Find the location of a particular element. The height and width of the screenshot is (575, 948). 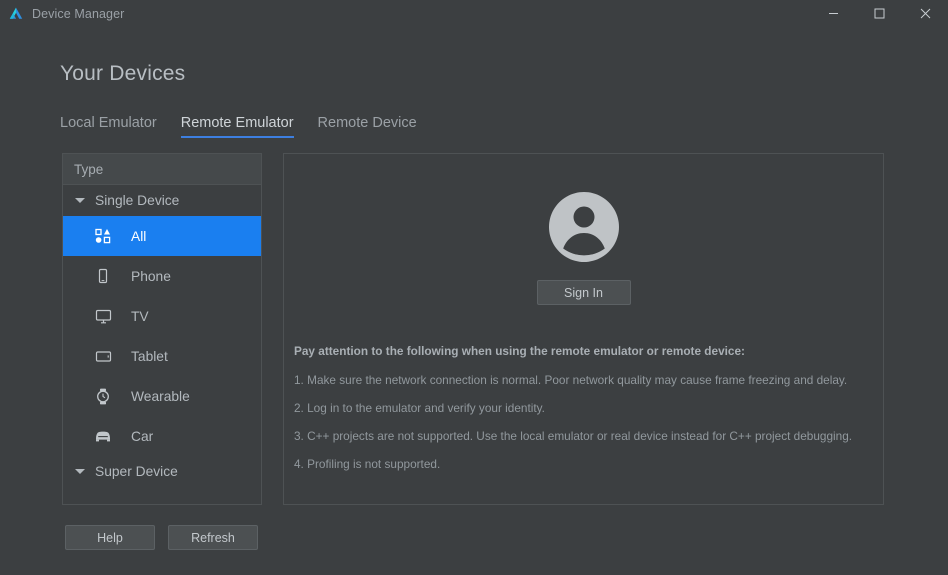

tab-remote-device: Remote Device is located at coordinates (367, 126).